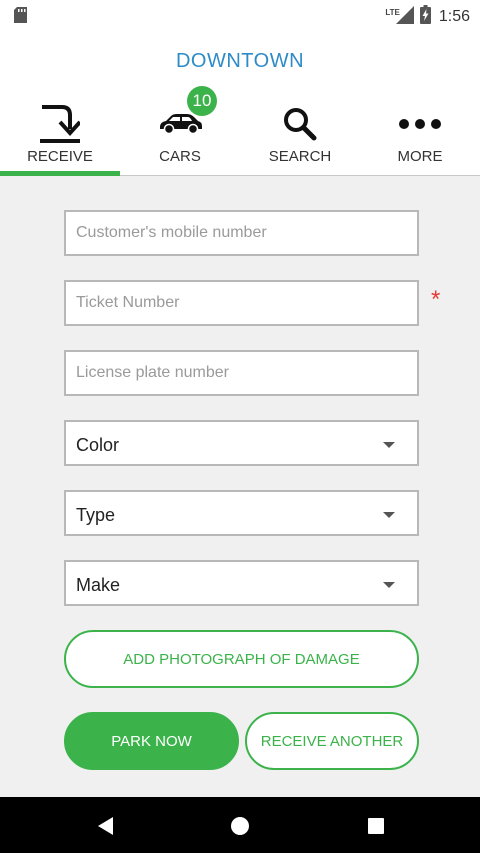 This screenshot has height=853, width=480. I want to click on receive-another-button: RECEIVE ANOTHER, so click(332, 741).